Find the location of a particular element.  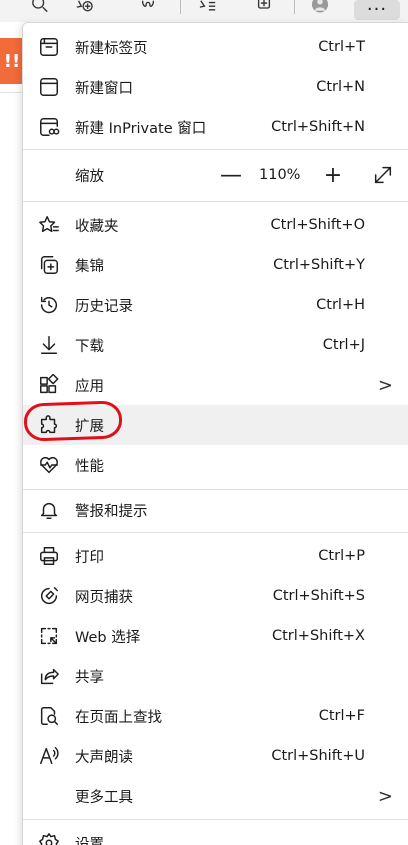

menu-item-zoom: 缩放 — 110% + is located at coordinates (215, 175).